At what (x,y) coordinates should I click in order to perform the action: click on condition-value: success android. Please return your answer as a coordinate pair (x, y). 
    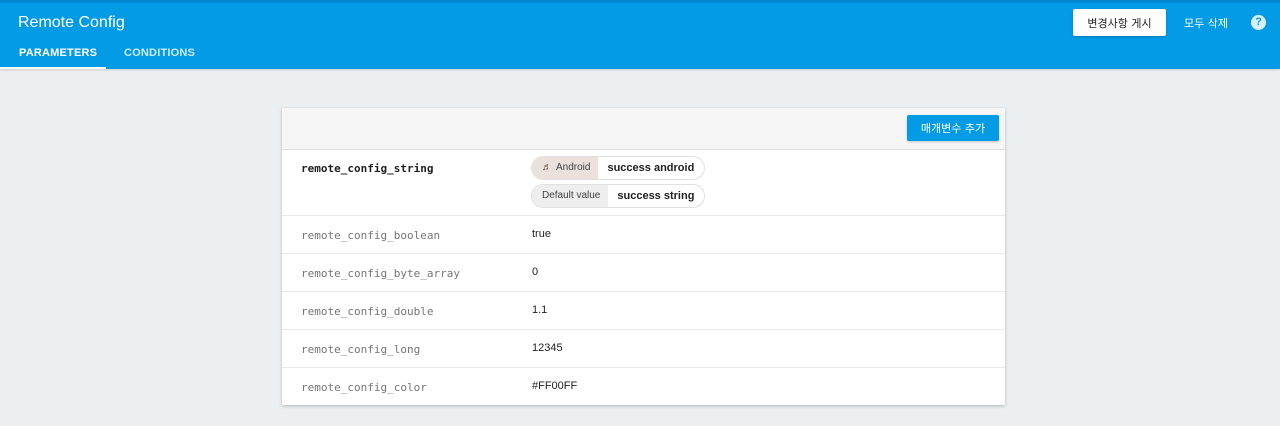
    Looking at the image, I should click on (651, 168).